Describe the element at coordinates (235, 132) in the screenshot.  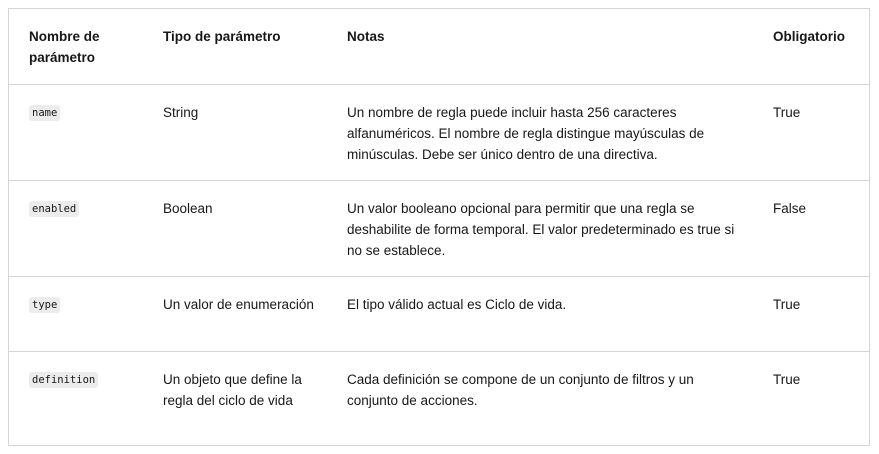
I see `cell-parameter-type: String` at that location.